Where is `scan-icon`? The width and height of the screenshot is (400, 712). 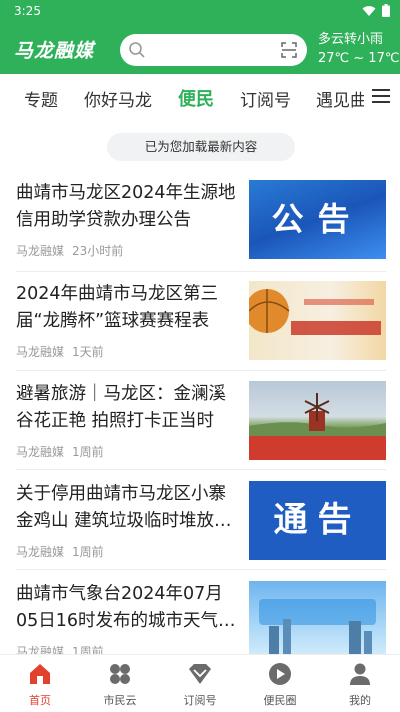
scan-icon is located at coordinates (289, 50).